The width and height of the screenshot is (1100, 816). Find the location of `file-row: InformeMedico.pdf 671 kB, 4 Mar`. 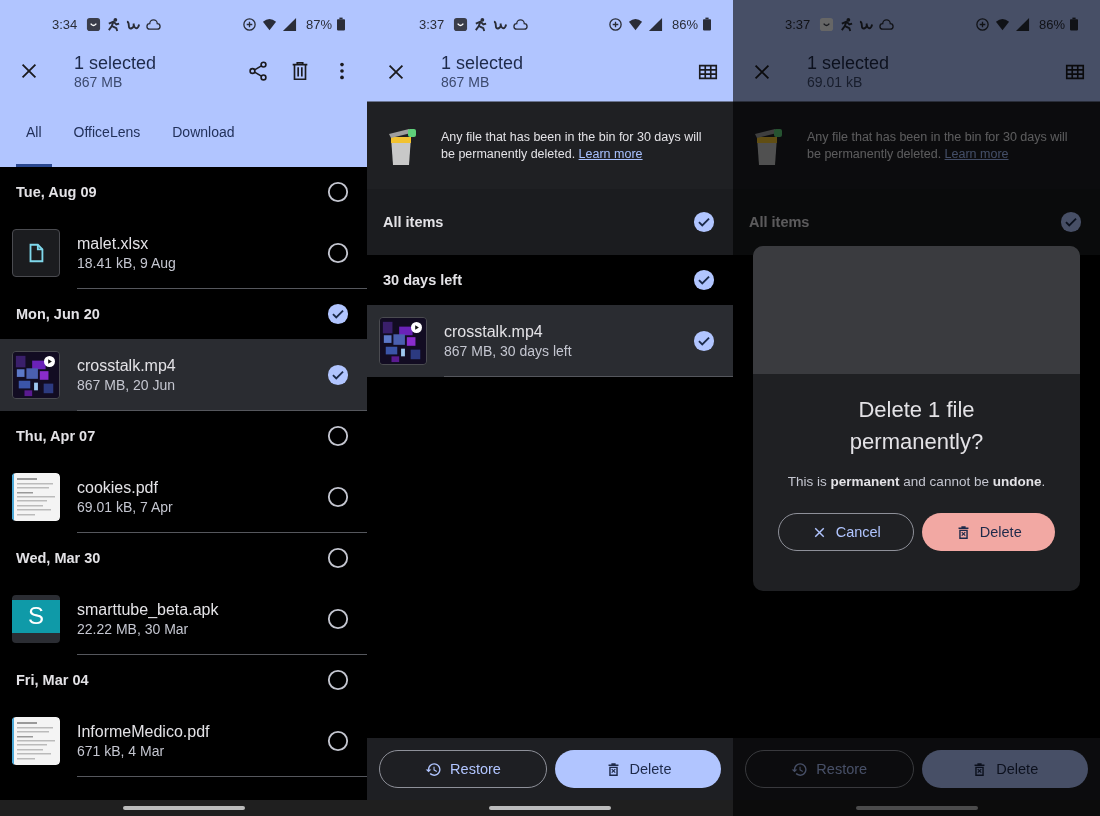

file-row: InformeMedico.pdf 671 kB, 4 Mar is located at coordinates (183, 741).